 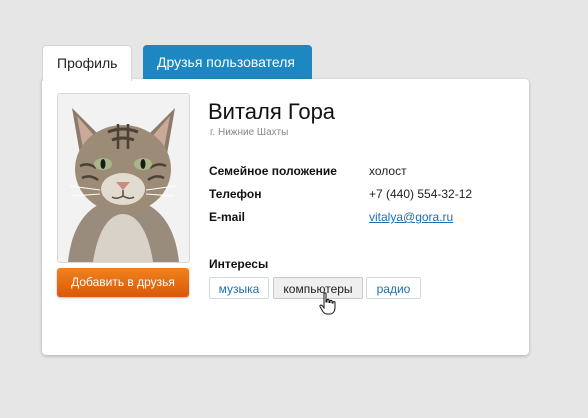 I want to click on cat-photo-image, so click(x=123, y=178).